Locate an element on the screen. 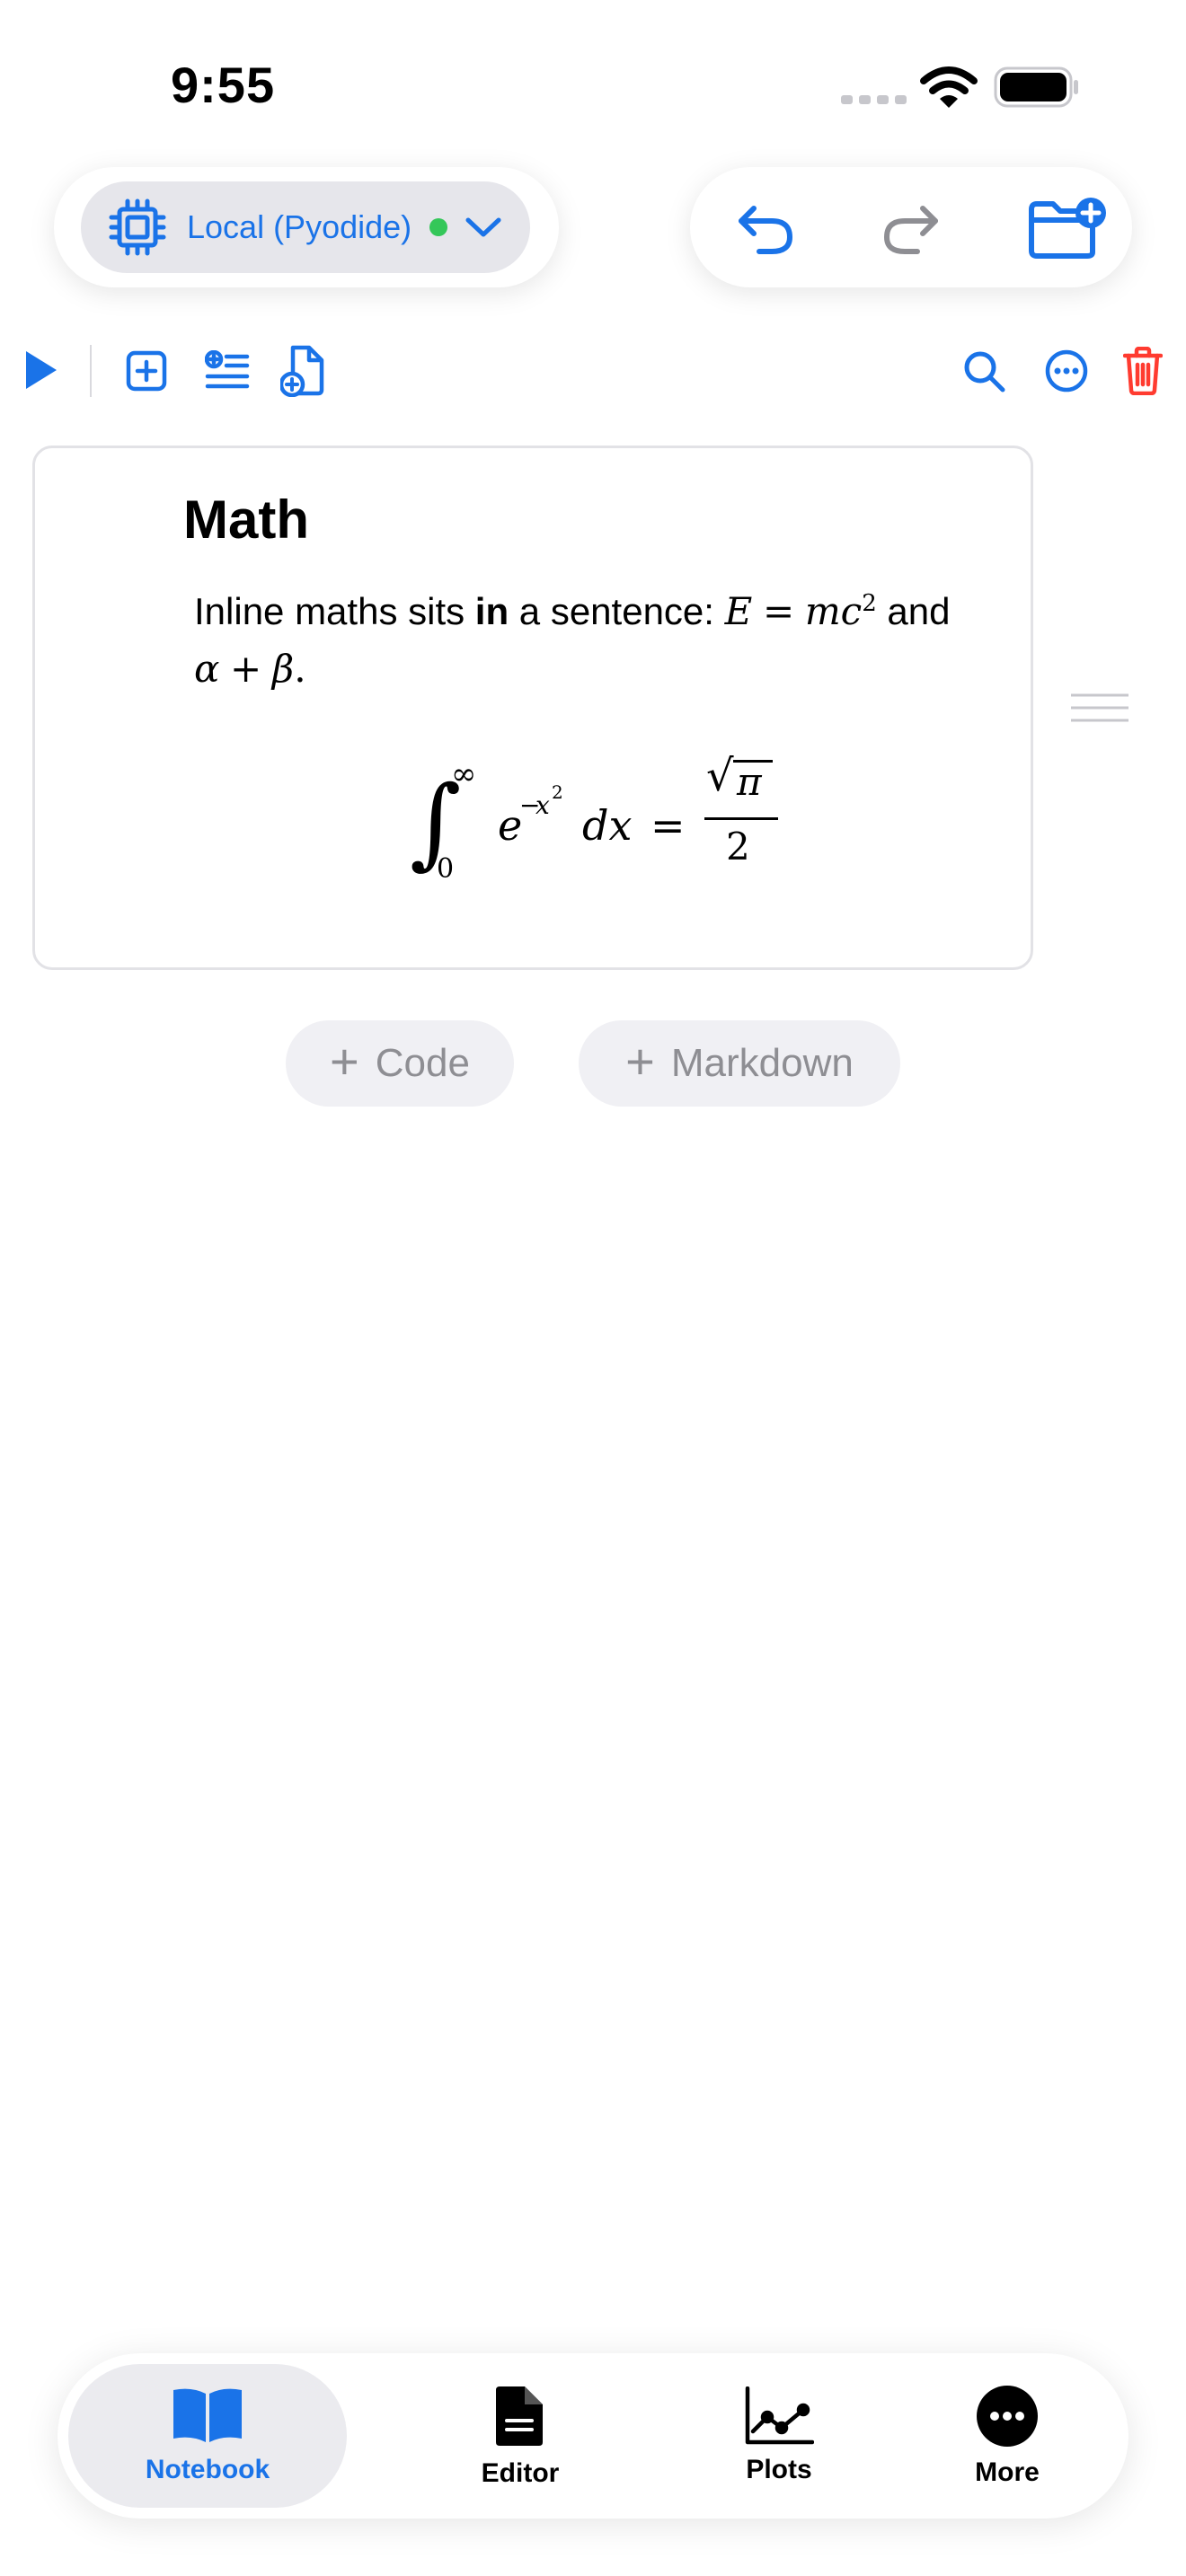 The width and height of the screenshot is (1186, 2576). battery-icon is located at coordinates (1037, 89).